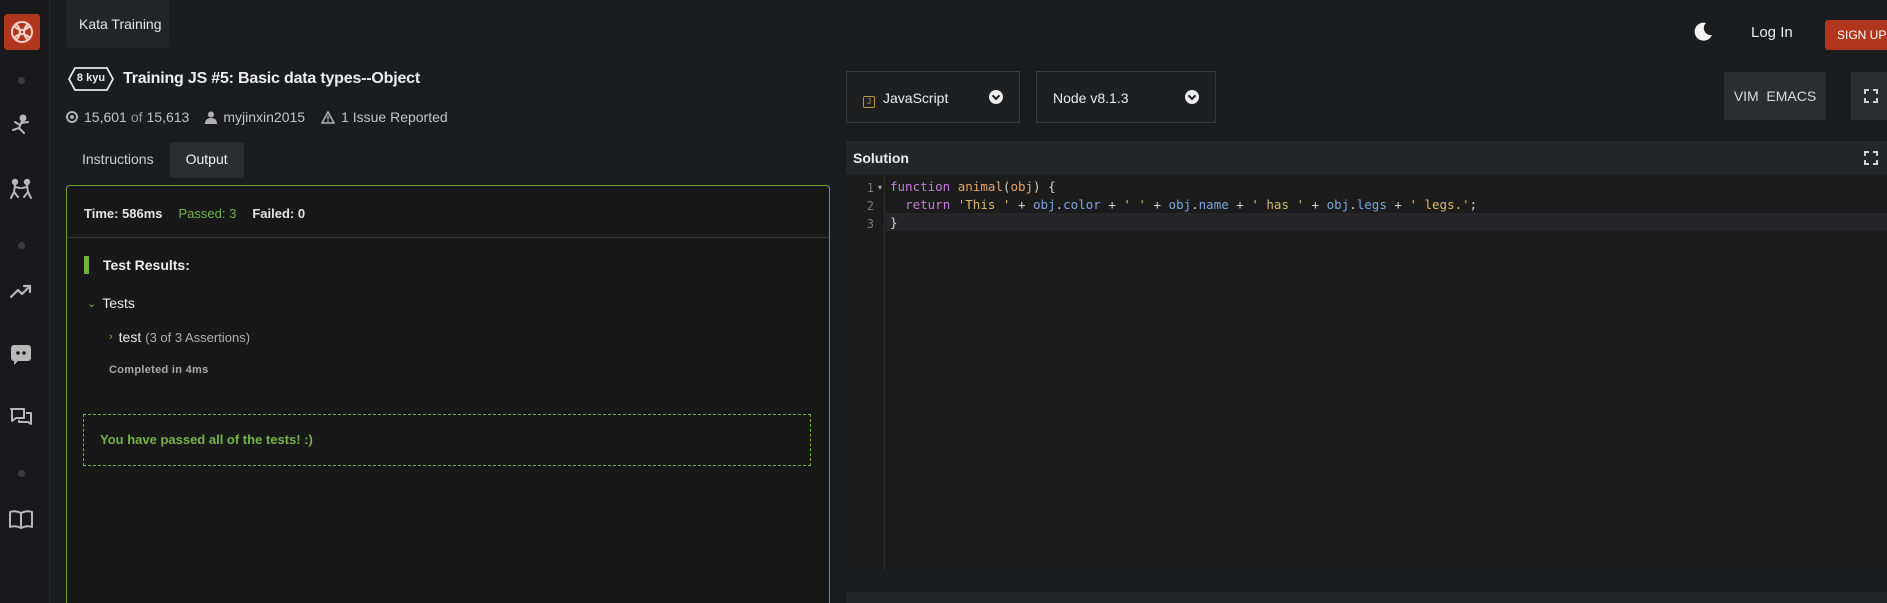 This screenshot has height=603, width=1887. I want to click on test-item: › test (3 of 3 Assertions), so click(179, 337).